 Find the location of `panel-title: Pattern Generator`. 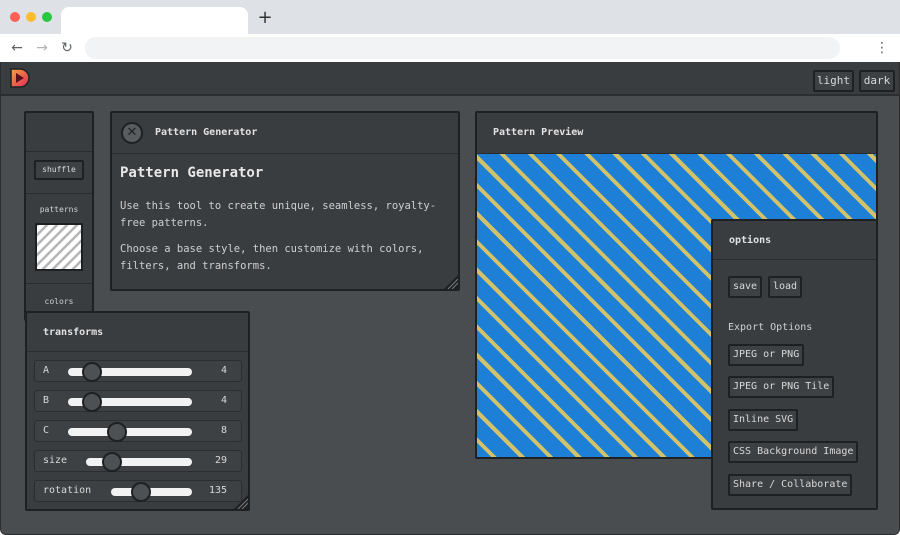

panel-title: Pattern Generator is located at coordinates (206, 132).